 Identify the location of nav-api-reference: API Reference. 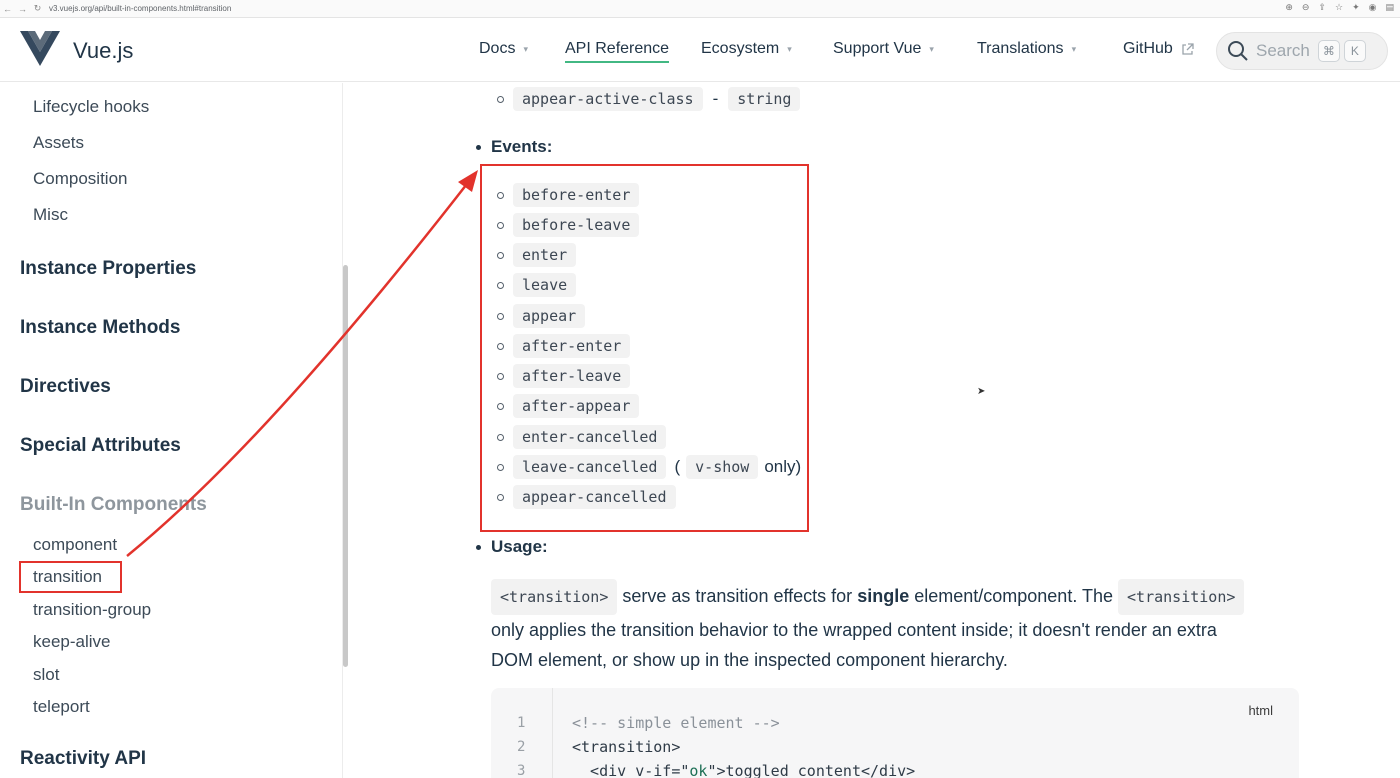
(617, 51).